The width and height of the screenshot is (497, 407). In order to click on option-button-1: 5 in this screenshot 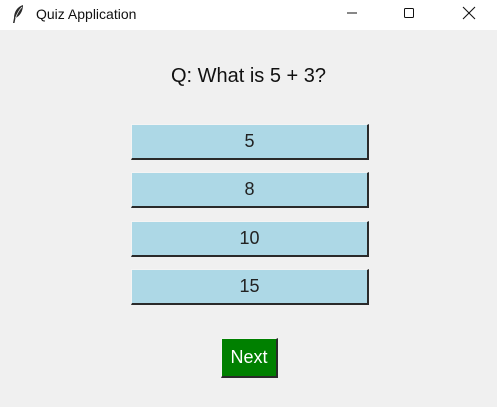, I will do `click(250, 142)`.